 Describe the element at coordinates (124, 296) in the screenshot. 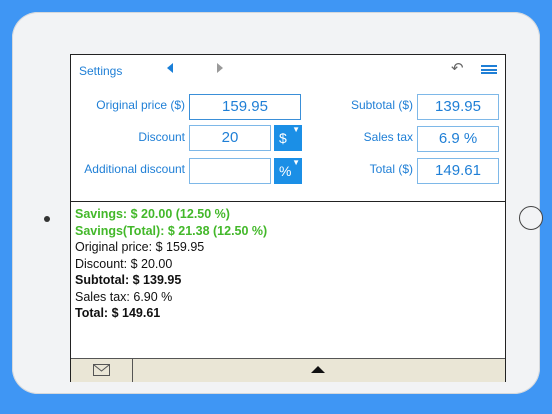

I see `sales-tax-line: Sales tax: 6.90 %` at that location.